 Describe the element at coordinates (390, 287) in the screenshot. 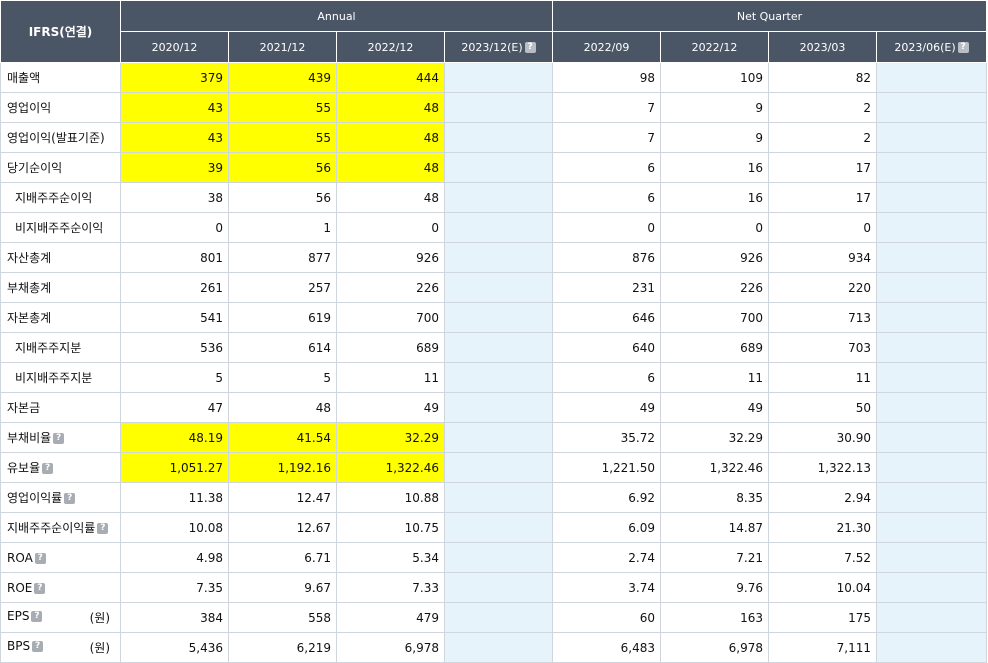

I see `value-cell: 226` at that location.